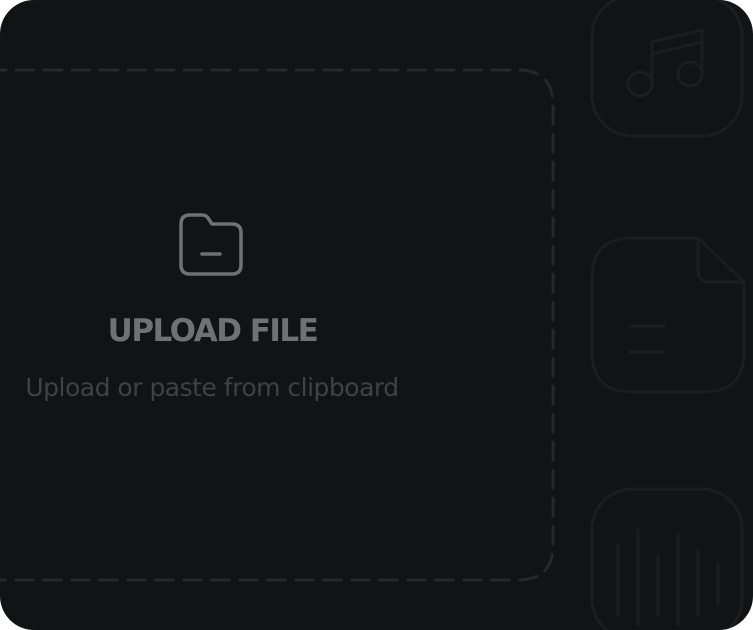 This screenshot has height=630, width=753. What do you see at coordinates (668, 71) in the screenshot?
I see `music-note-icon` at bounding box center [668, 71].